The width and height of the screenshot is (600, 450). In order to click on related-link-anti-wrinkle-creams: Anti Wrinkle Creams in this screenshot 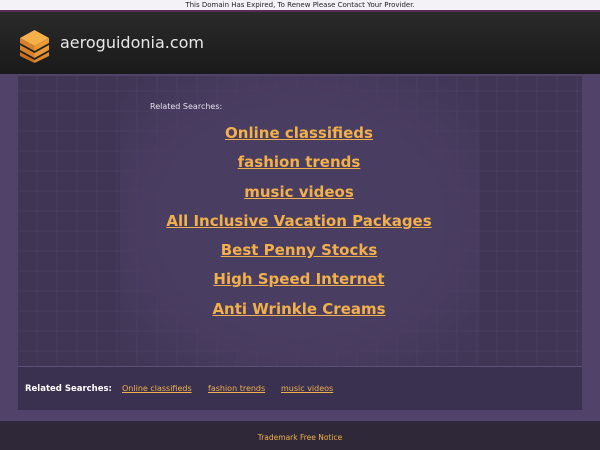, I will do `click(298, 309)`.